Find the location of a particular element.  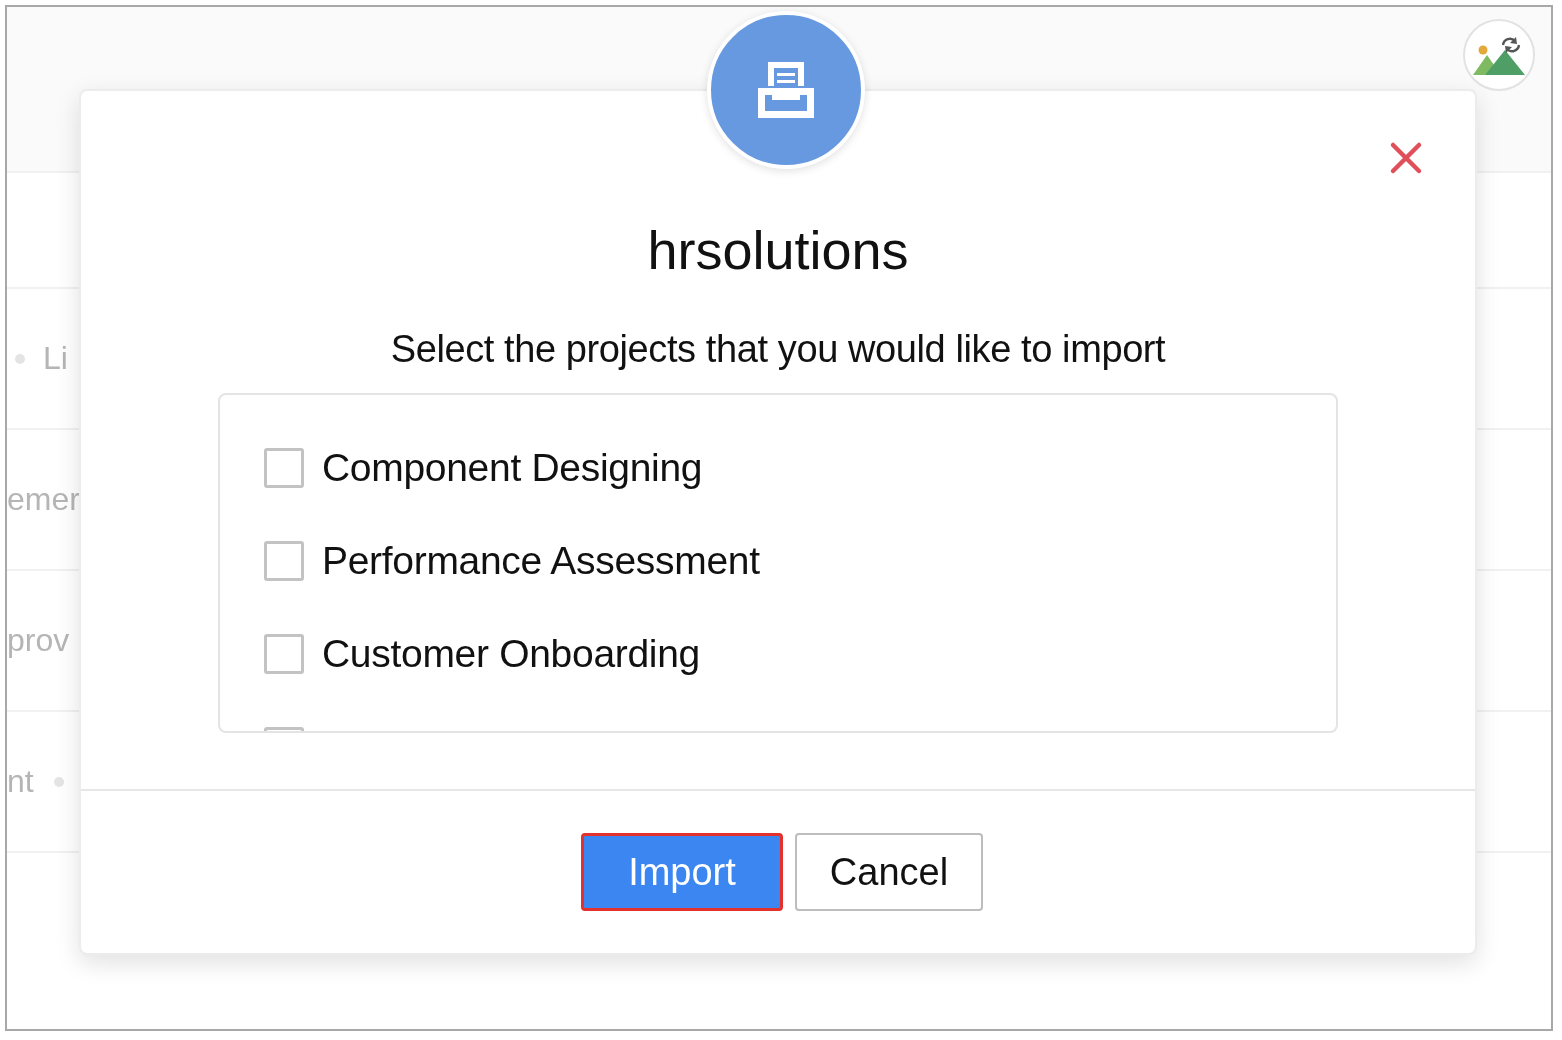

cancel-button: Cancel is located at coordinates (889, 872).